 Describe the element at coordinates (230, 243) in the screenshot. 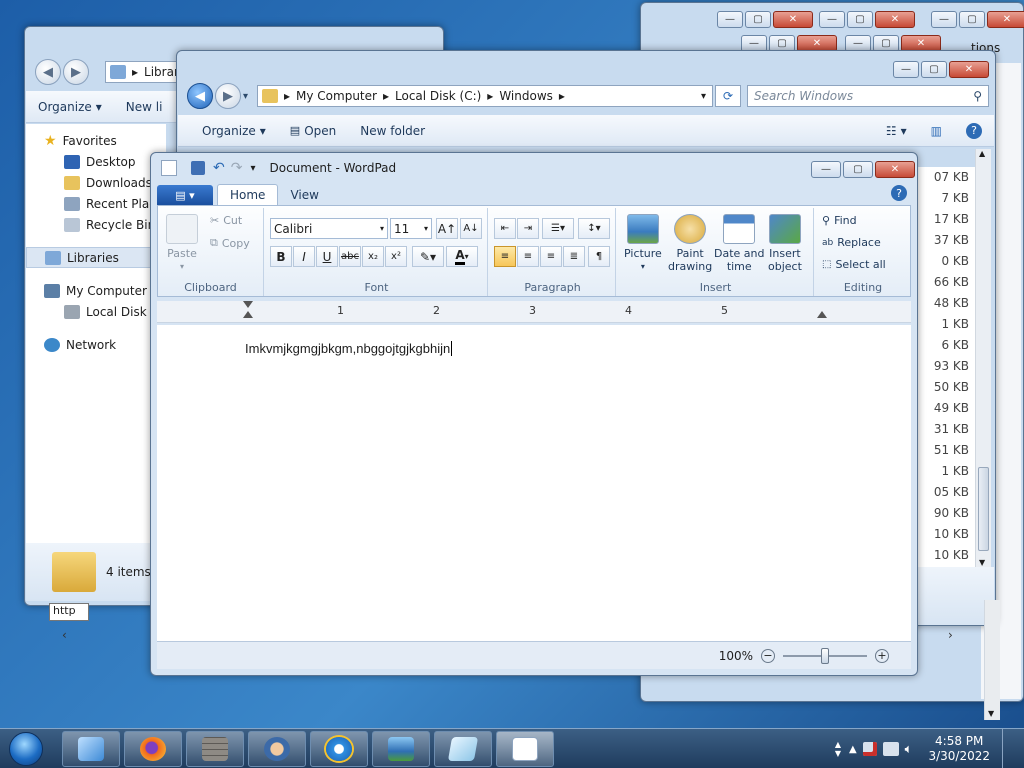

I see `copy-button: ⧉ Copy` at that location.